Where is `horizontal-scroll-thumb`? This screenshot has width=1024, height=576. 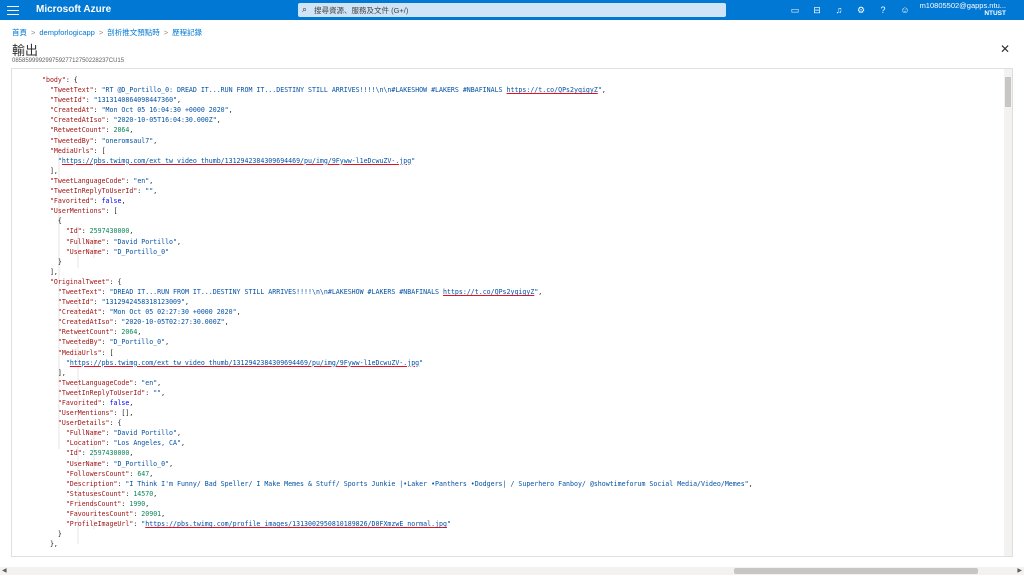 horizontal-scroll-thumb is located at coordinates (856, 571).